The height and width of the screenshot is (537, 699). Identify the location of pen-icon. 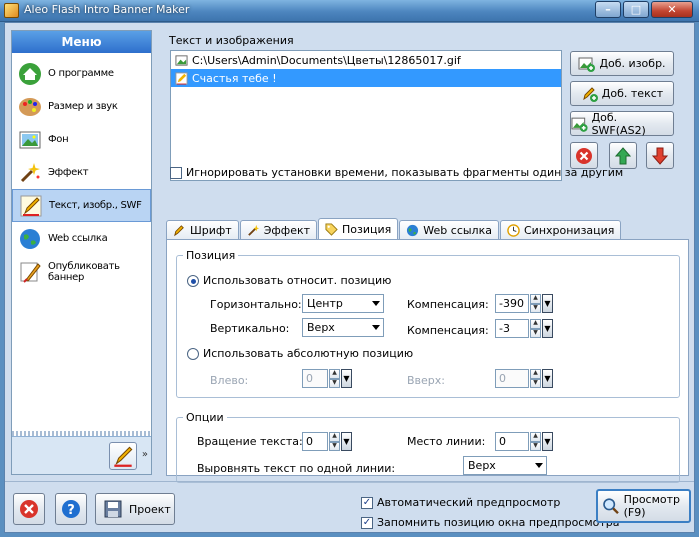
(31, 205).